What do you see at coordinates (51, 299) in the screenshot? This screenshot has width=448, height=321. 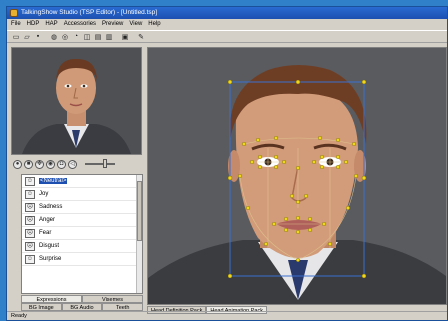 I see `tab-expressions: Expressions` at bounding box center [51, 299].